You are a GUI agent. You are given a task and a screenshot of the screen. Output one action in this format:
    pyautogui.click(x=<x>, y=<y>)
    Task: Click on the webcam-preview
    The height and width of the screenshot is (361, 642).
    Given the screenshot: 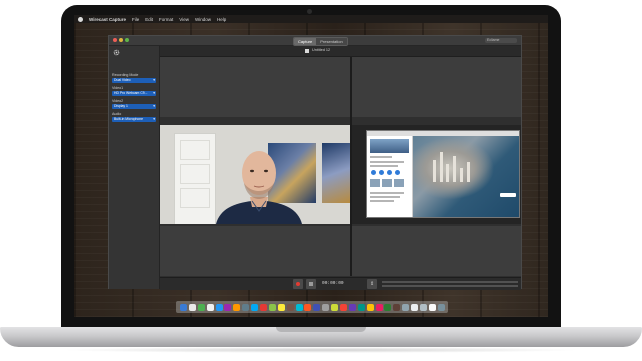 What is the action you would take?
    pyautogui.click(x=255, y=174)
    